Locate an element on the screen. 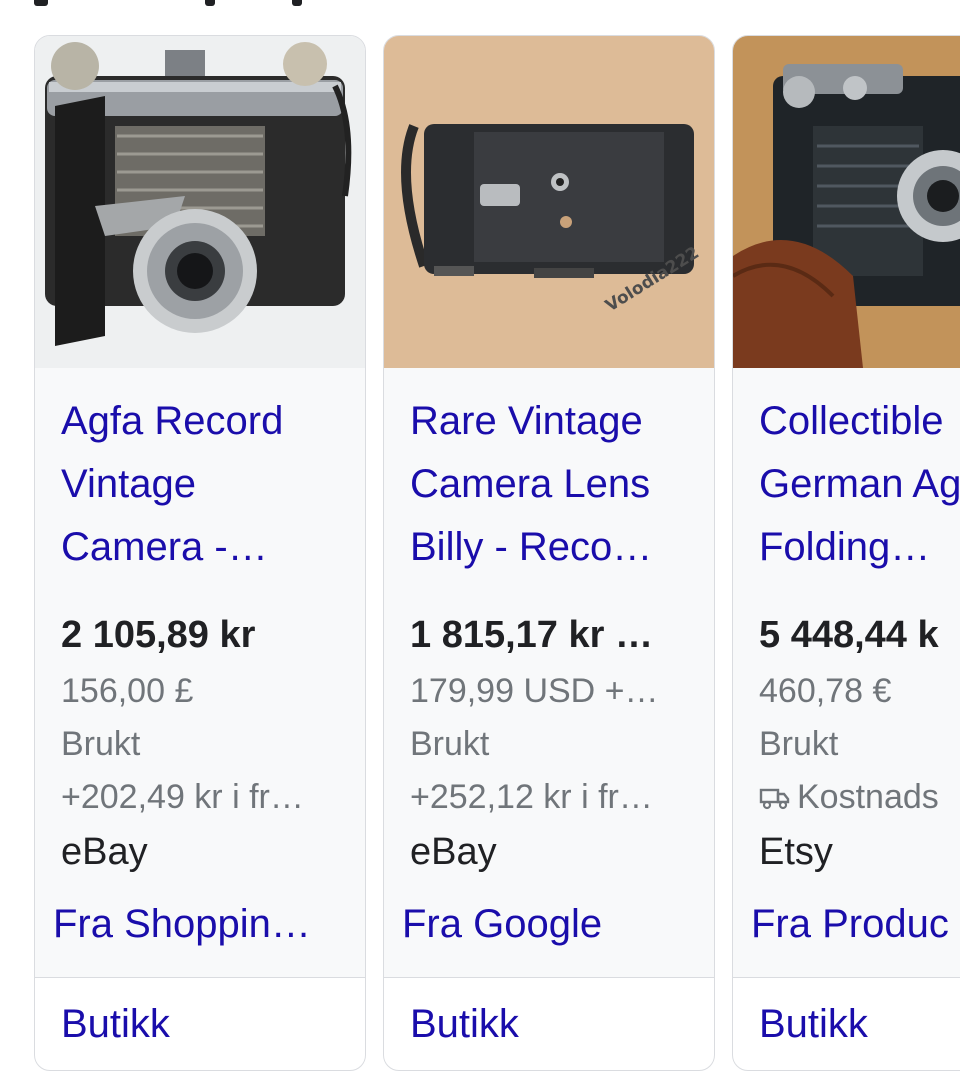  product-title-line: Camera Lens is located at coordinates (555, 484).